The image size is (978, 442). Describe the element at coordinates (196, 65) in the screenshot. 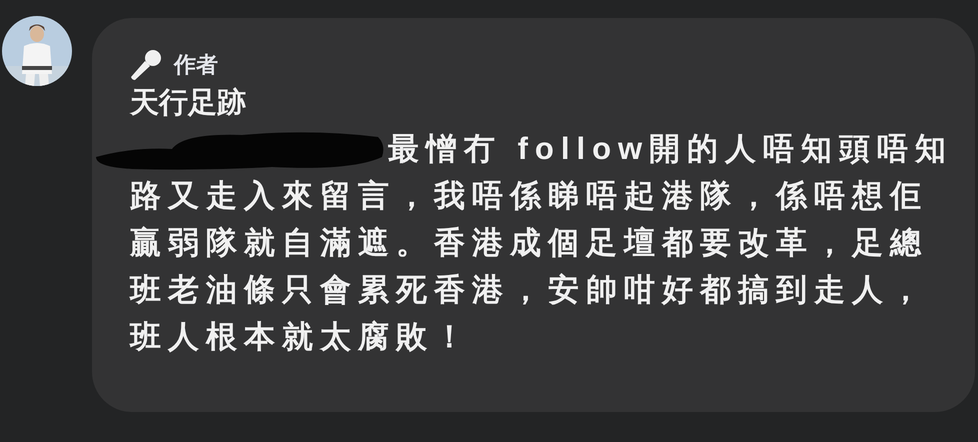

I see `author-label: 作者` at that location.